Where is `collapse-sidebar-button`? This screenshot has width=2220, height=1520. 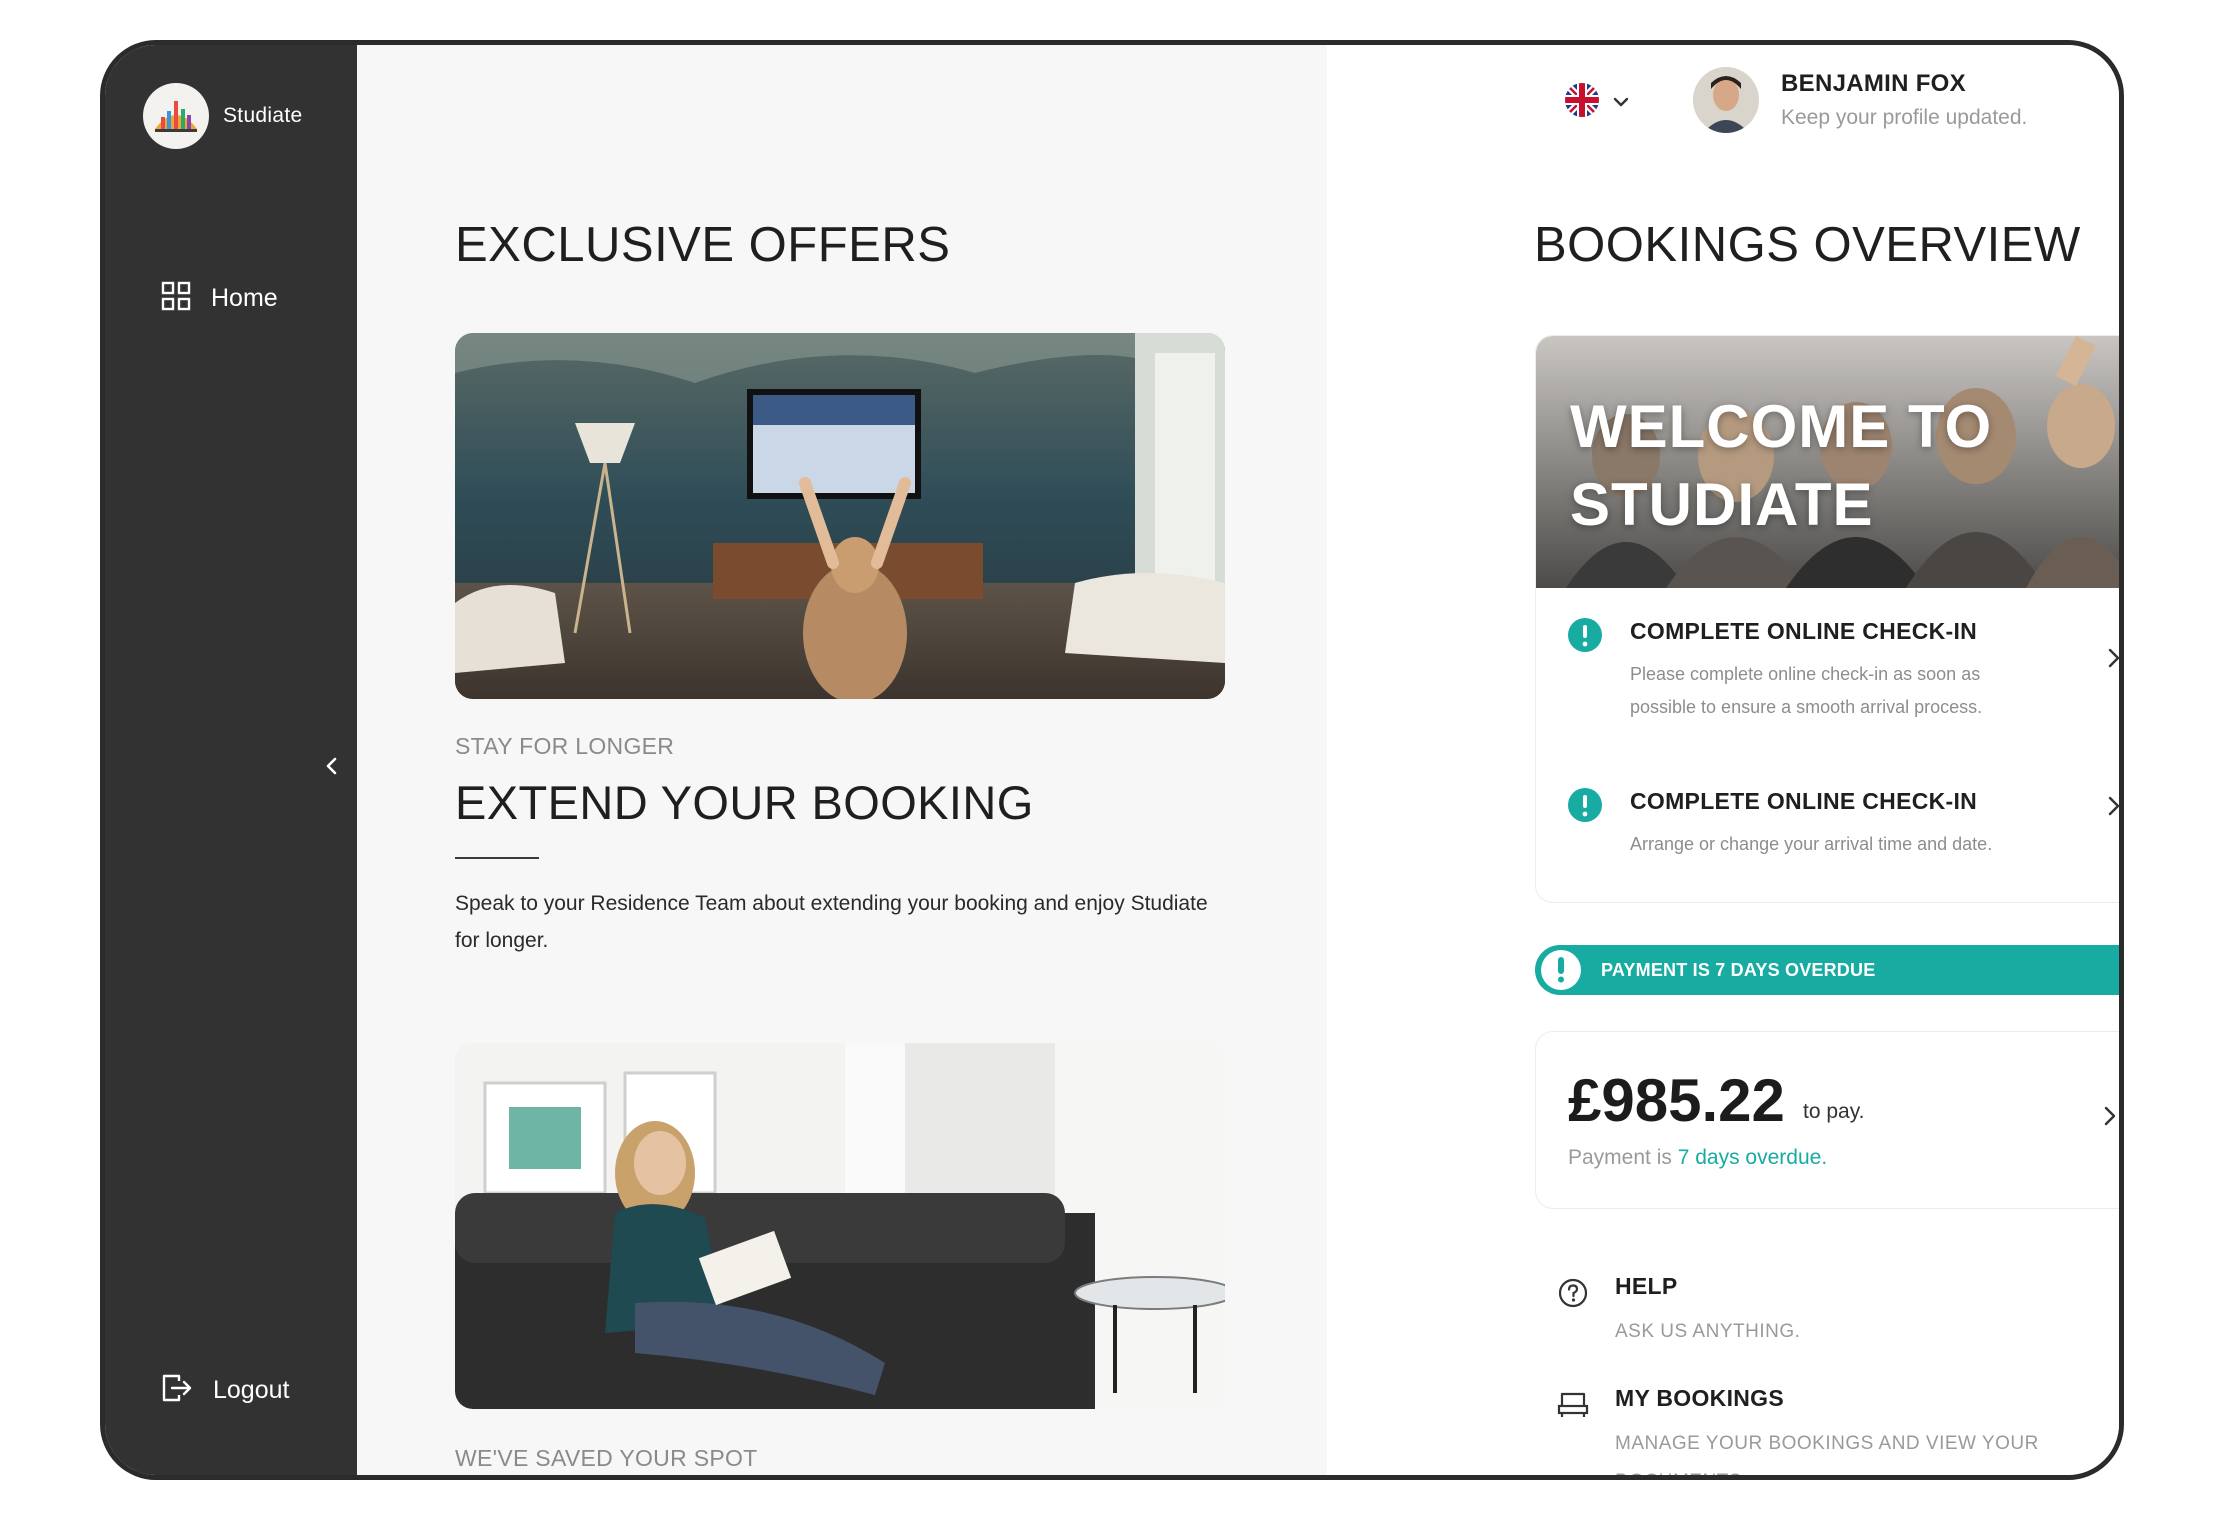
collapse-sidebar-button is located at coordinates (332, 768).